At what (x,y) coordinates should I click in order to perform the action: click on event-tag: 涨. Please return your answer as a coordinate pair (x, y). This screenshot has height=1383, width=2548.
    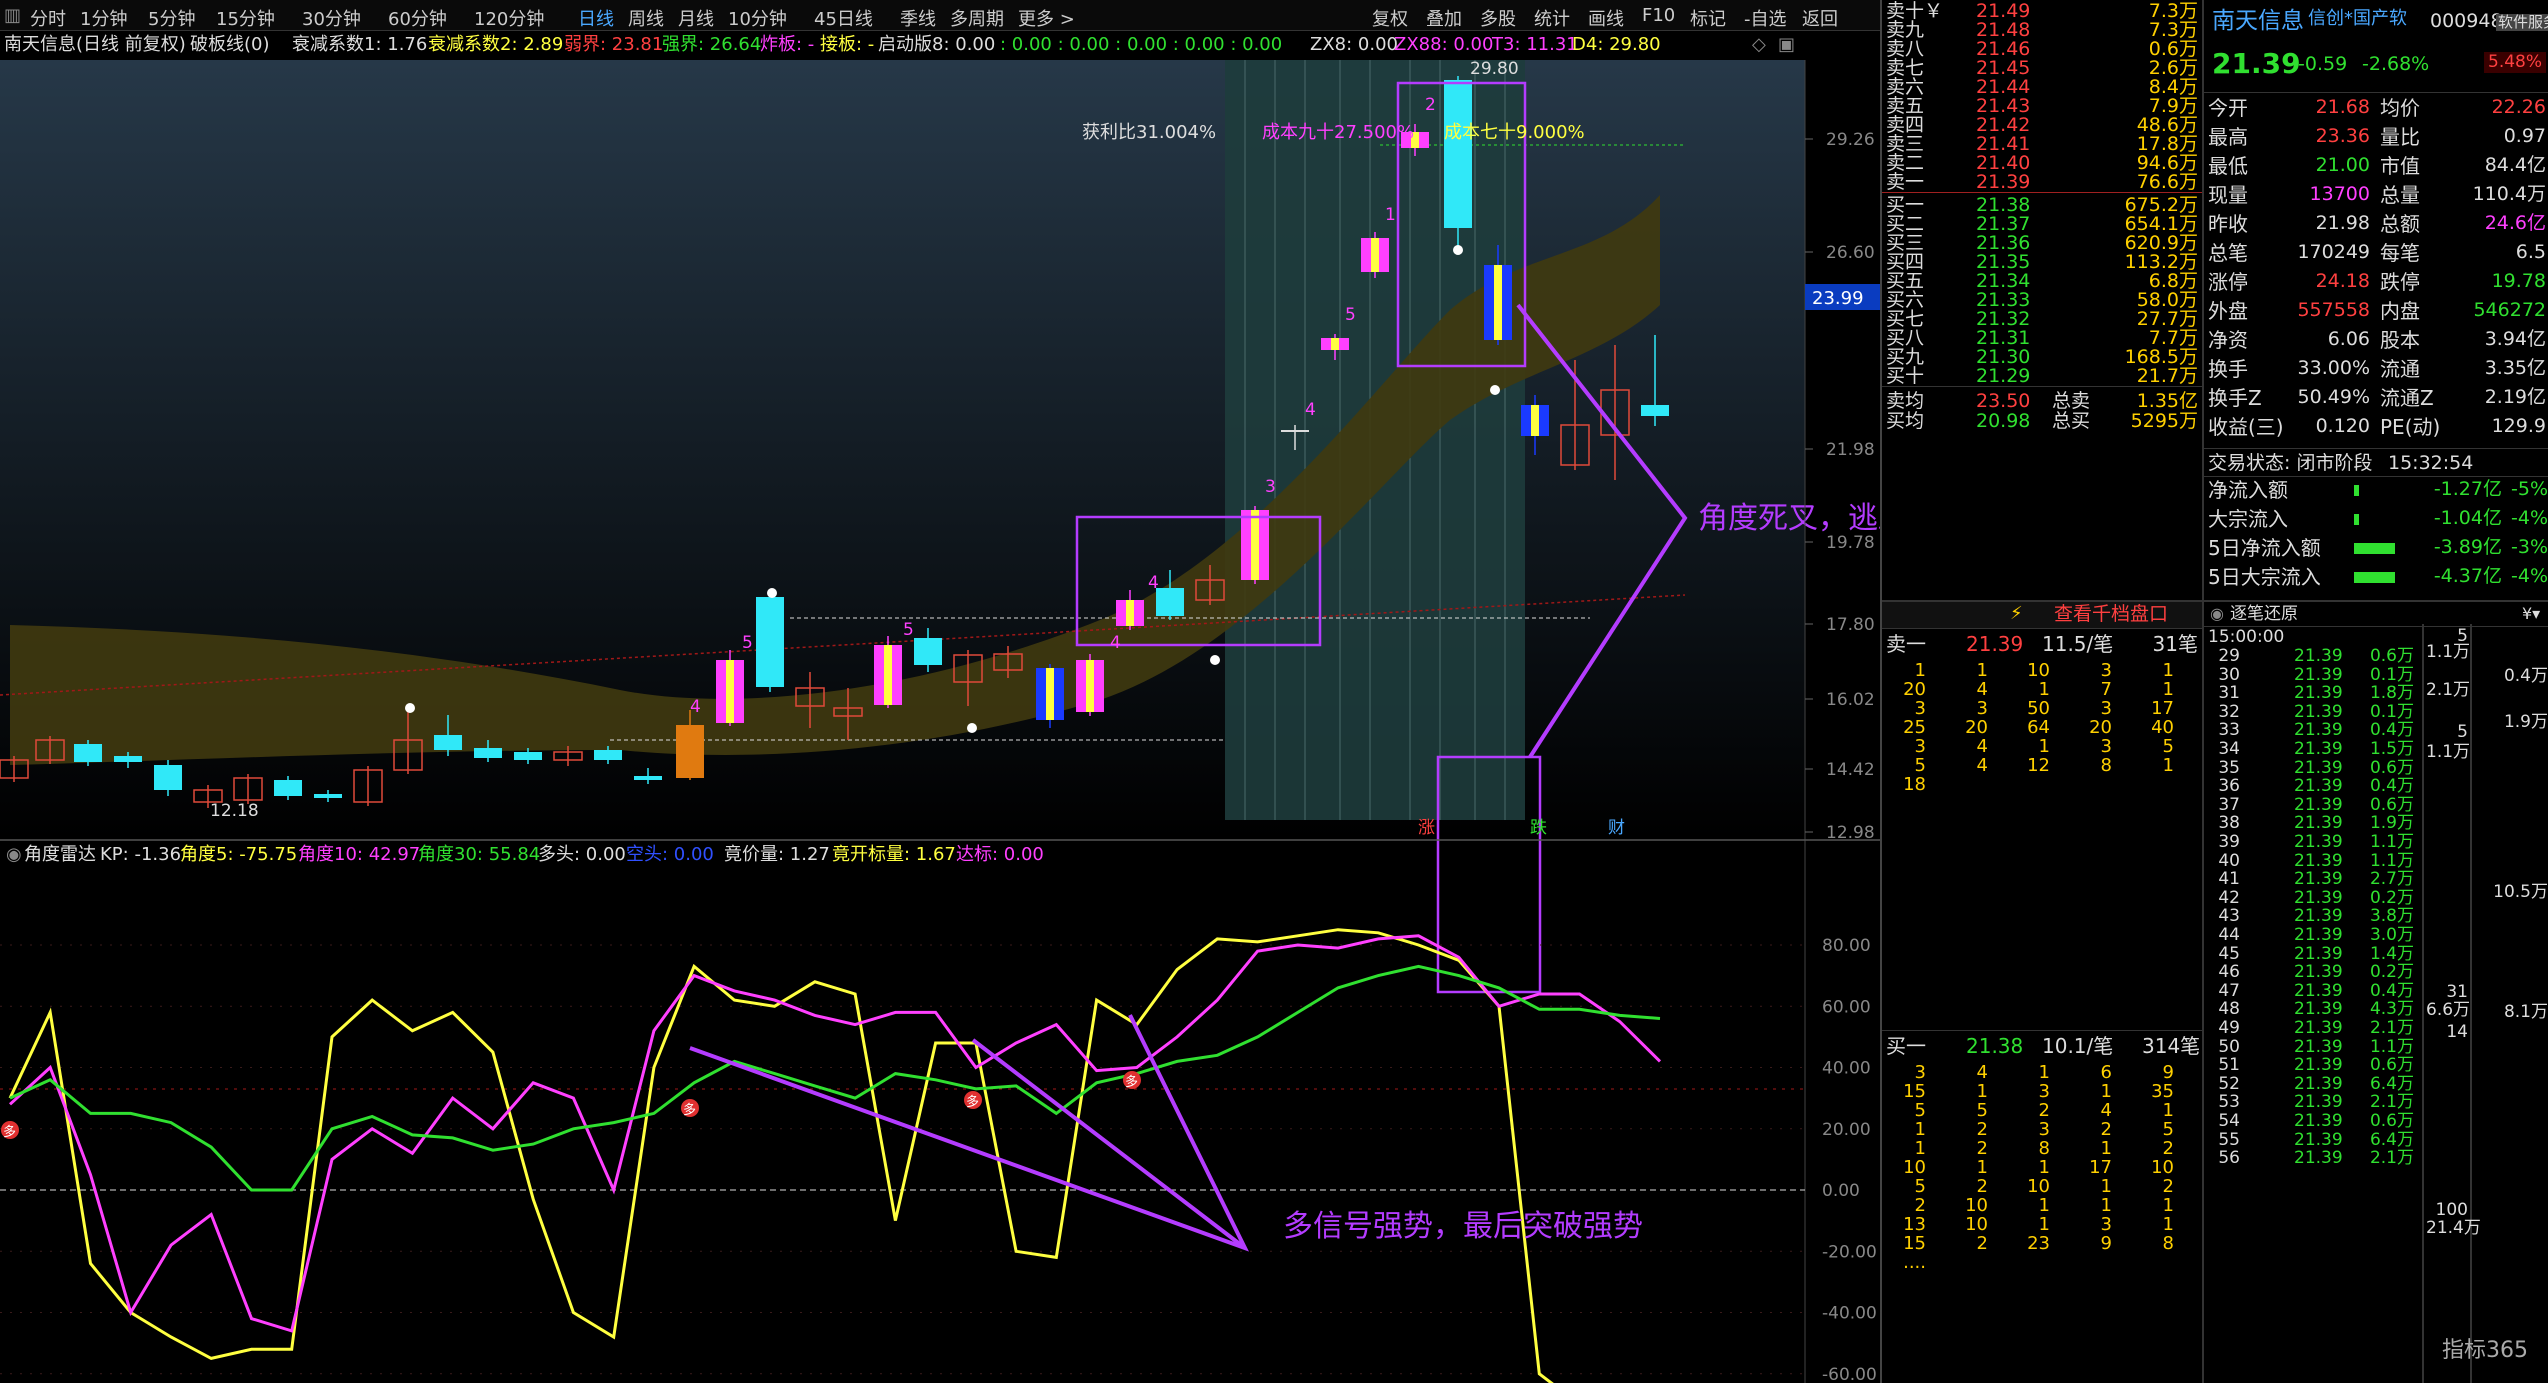
    Looking at the image, I should click on (1426, 828).